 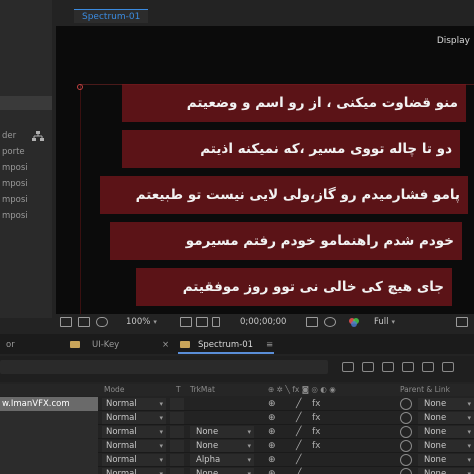 I want to click on column-trkmat: TrkMat, so click(x=202, y=390).